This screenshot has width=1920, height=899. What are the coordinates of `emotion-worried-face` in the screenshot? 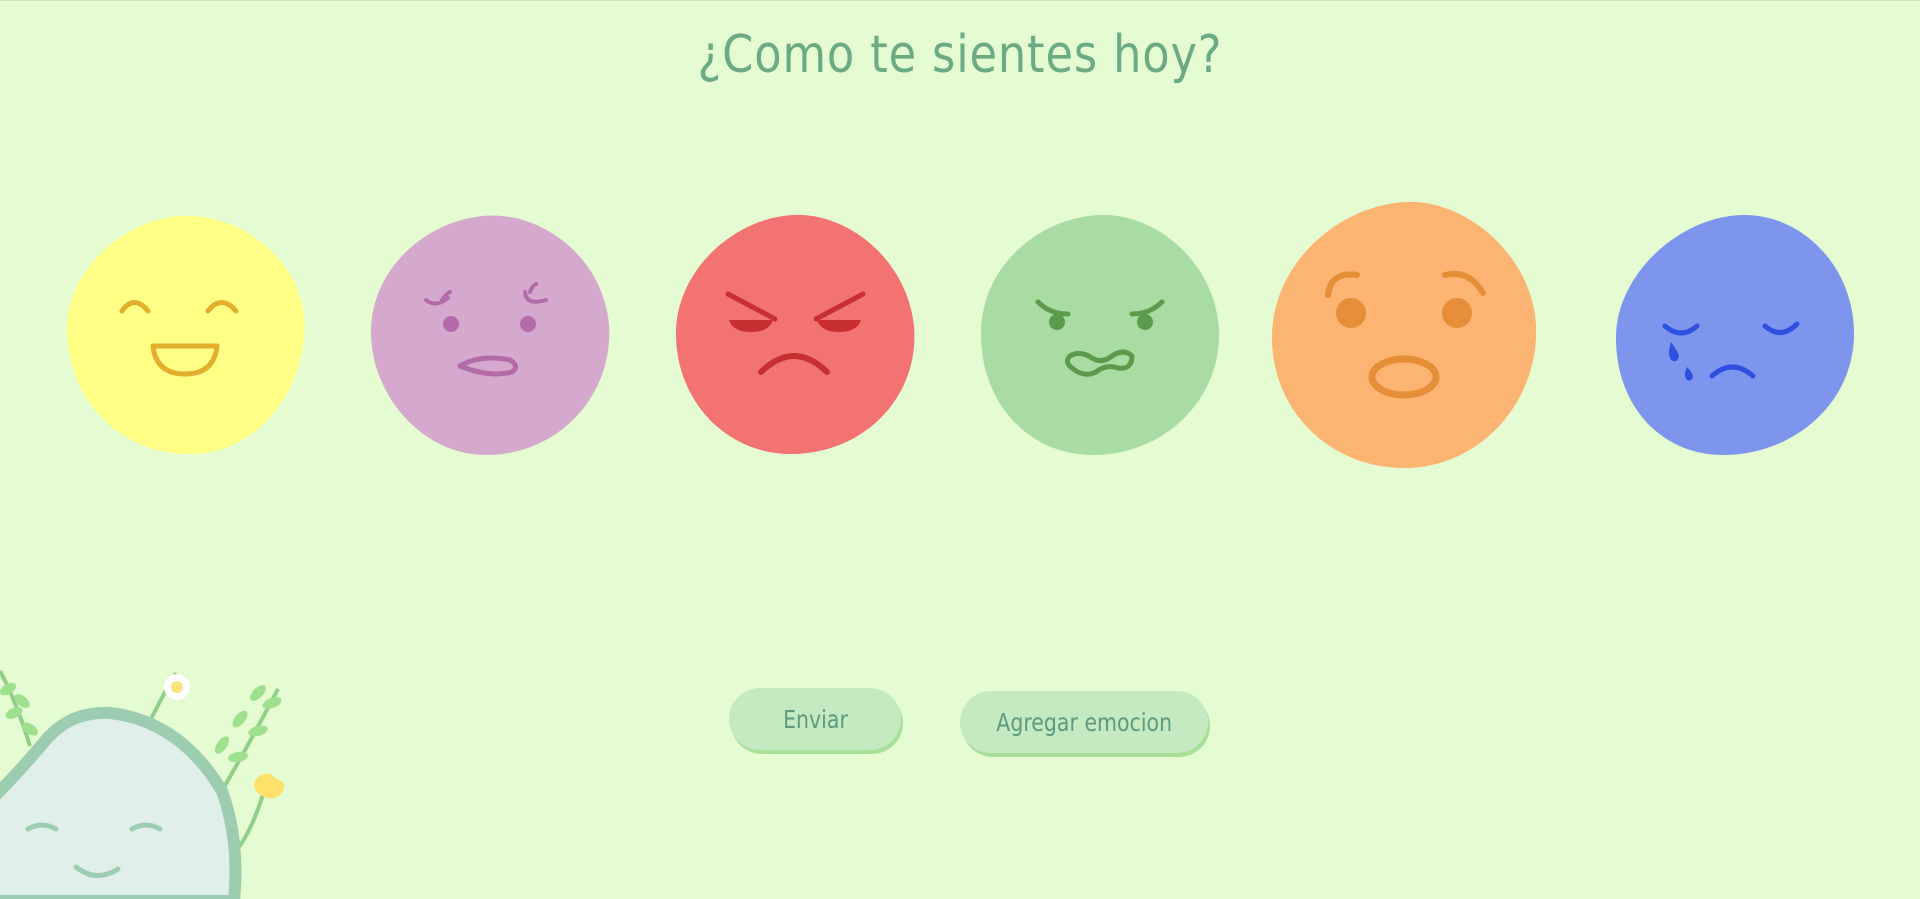 It's located at (490, 335).